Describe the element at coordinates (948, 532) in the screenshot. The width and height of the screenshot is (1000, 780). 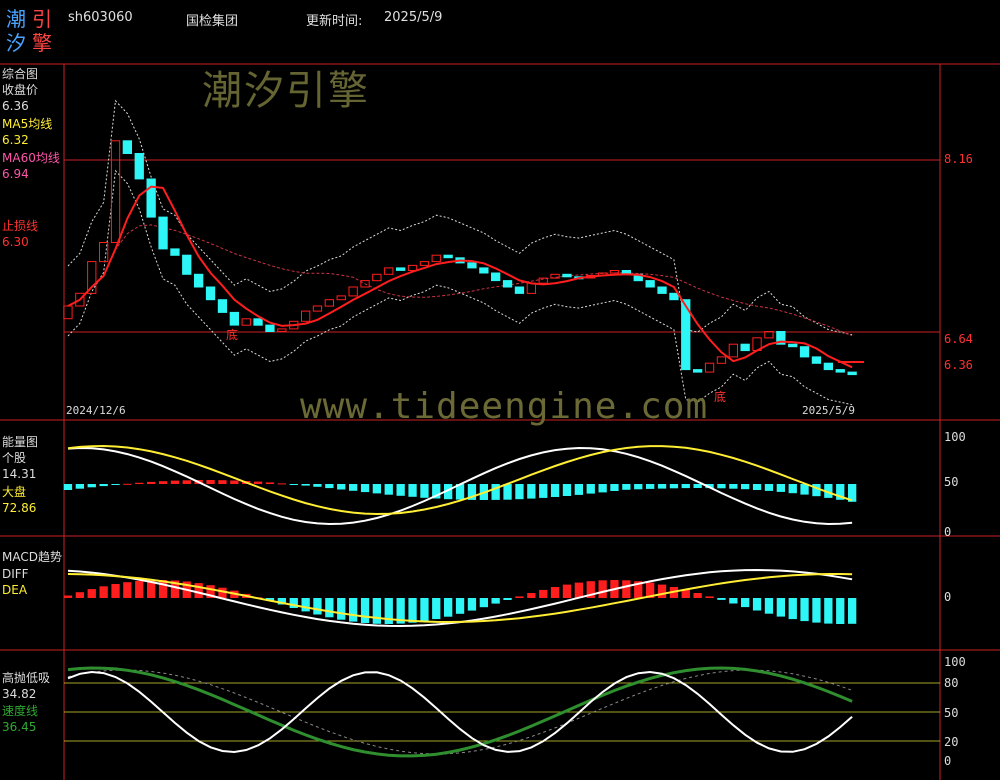
I see `energy-scale-0: 0` at that location.